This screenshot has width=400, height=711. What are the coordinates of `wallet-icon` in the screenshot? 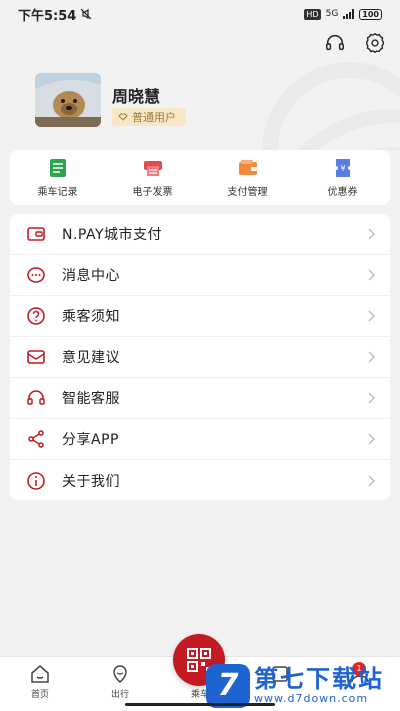 It's located at (247, 167).